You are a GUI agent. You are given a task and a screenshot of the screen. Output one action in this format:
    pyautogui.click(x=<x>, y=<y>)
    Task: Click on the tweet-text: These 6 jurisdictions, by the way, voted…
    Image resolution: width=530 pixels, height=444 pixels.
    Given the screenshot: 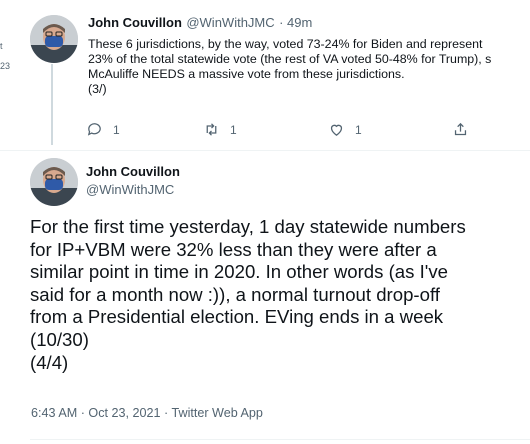 What is the action you would take?
    pyautogui.click(x=290, y=66)
    